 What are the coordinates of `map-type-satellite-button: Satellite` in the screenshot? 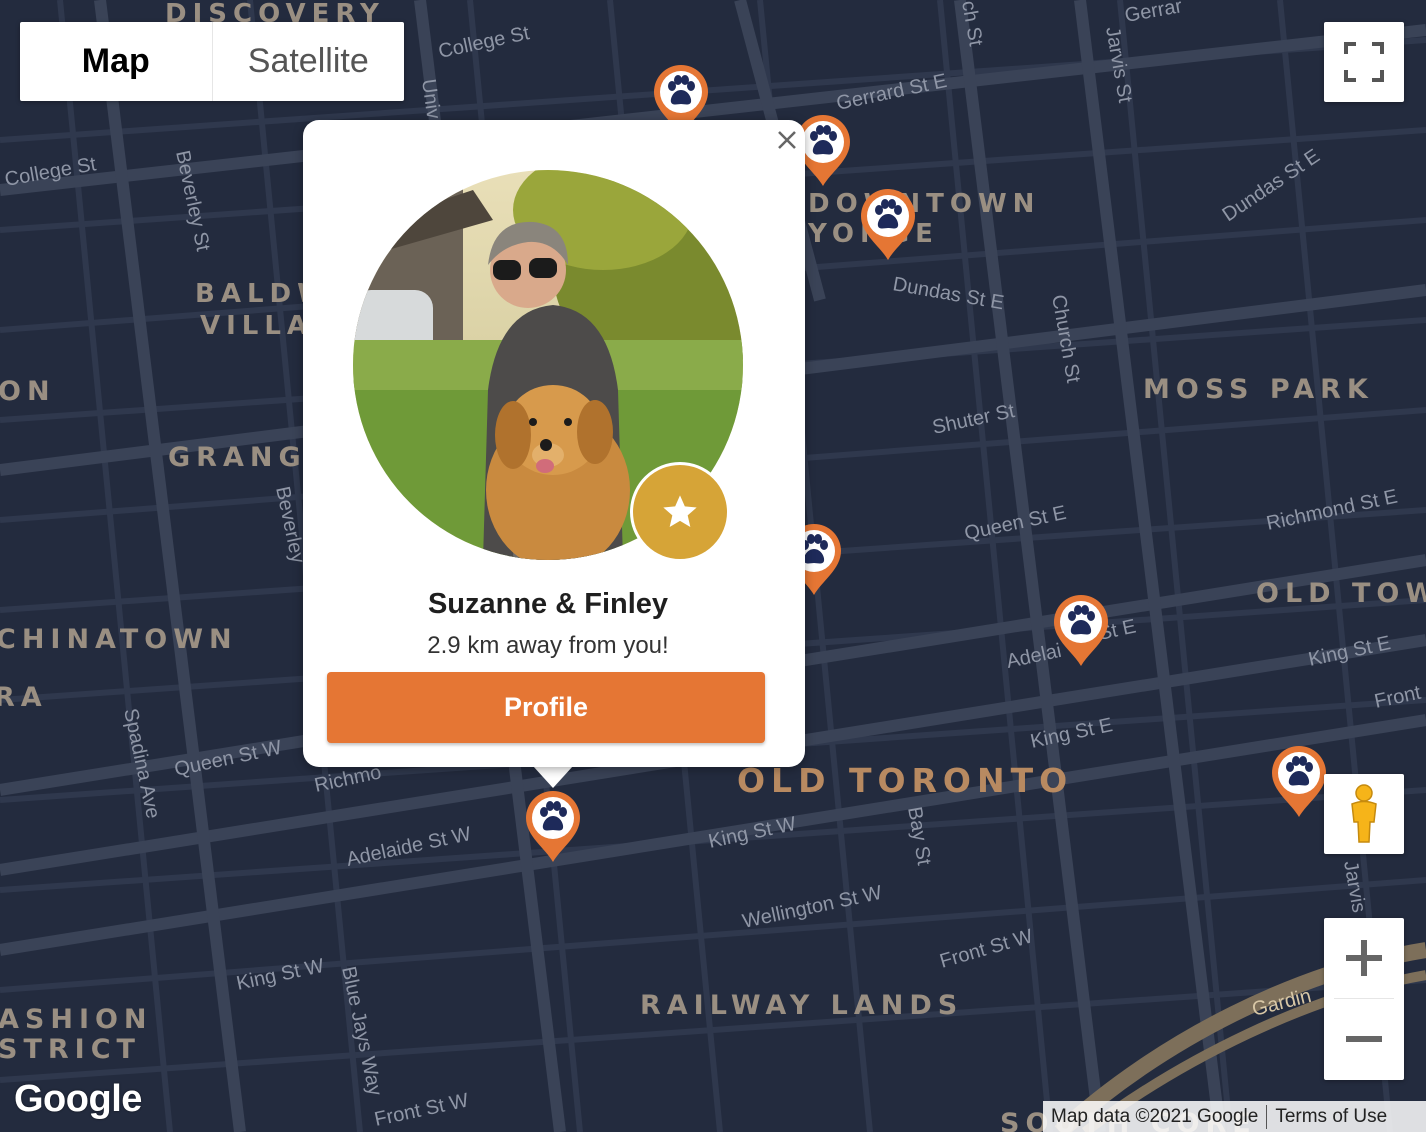 It's located at (309, 61).